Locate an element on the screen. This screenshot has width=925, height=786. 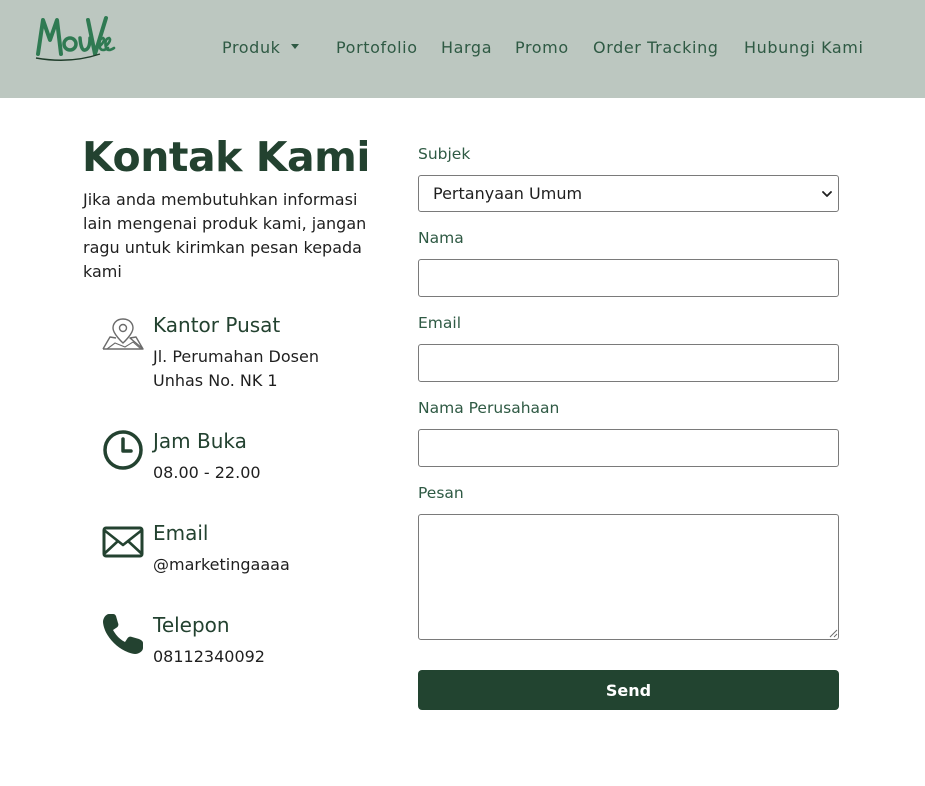
mouvee-logo is located at coordinates (73, 38).